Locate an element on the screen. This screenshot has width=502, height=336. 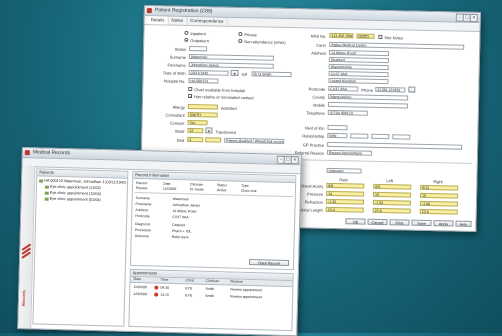
column-header-clinician: Clinician is located at coordinates (212, 281).